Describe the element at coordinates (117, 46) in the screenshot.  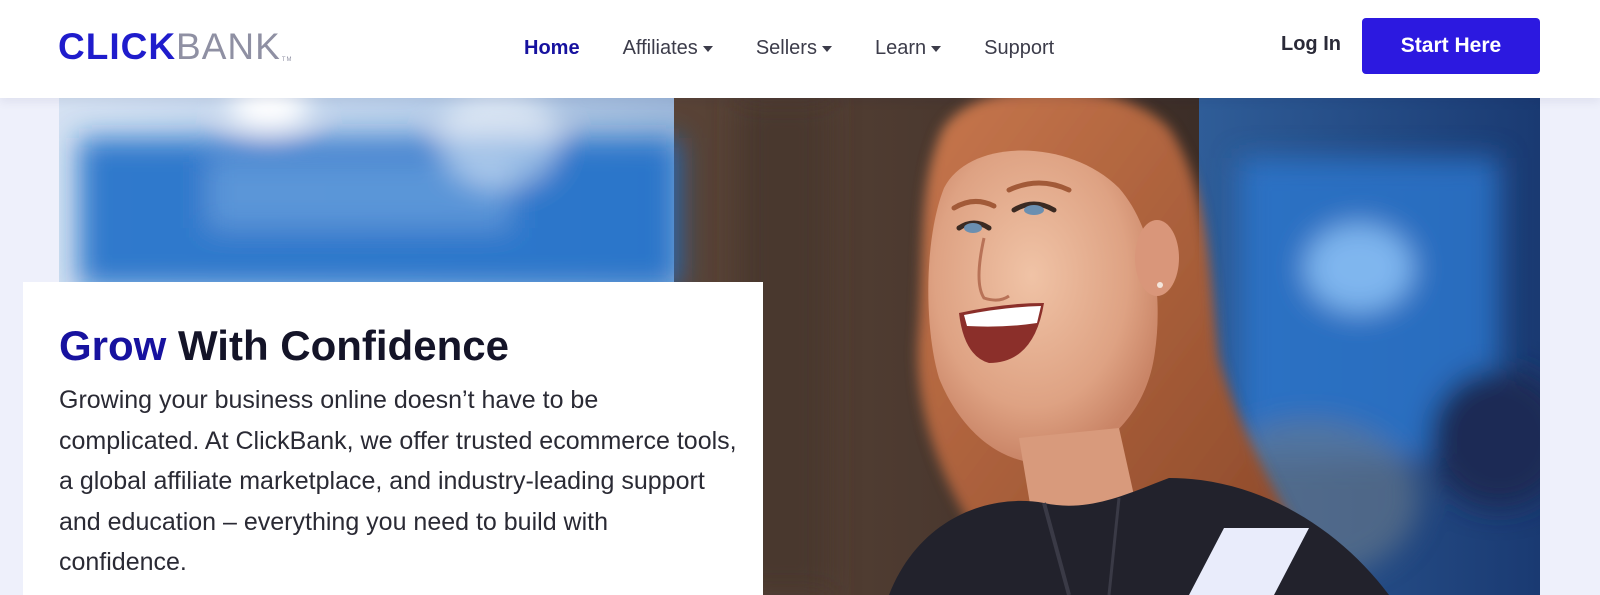
I see `logo-primary-text: CLICK` at that location.